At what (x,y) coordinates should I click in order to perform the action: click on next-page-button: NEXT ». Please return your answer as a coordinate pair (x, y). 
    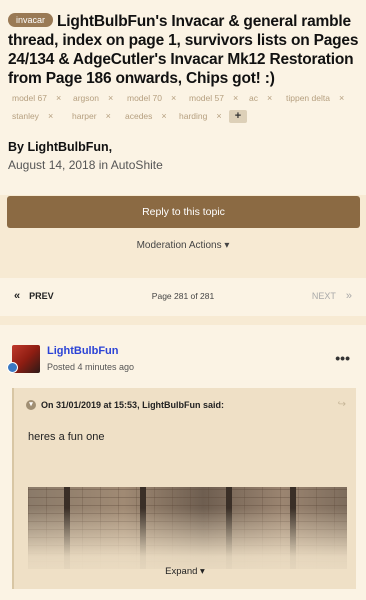
    Looking at the image, I should click on (332, 296).